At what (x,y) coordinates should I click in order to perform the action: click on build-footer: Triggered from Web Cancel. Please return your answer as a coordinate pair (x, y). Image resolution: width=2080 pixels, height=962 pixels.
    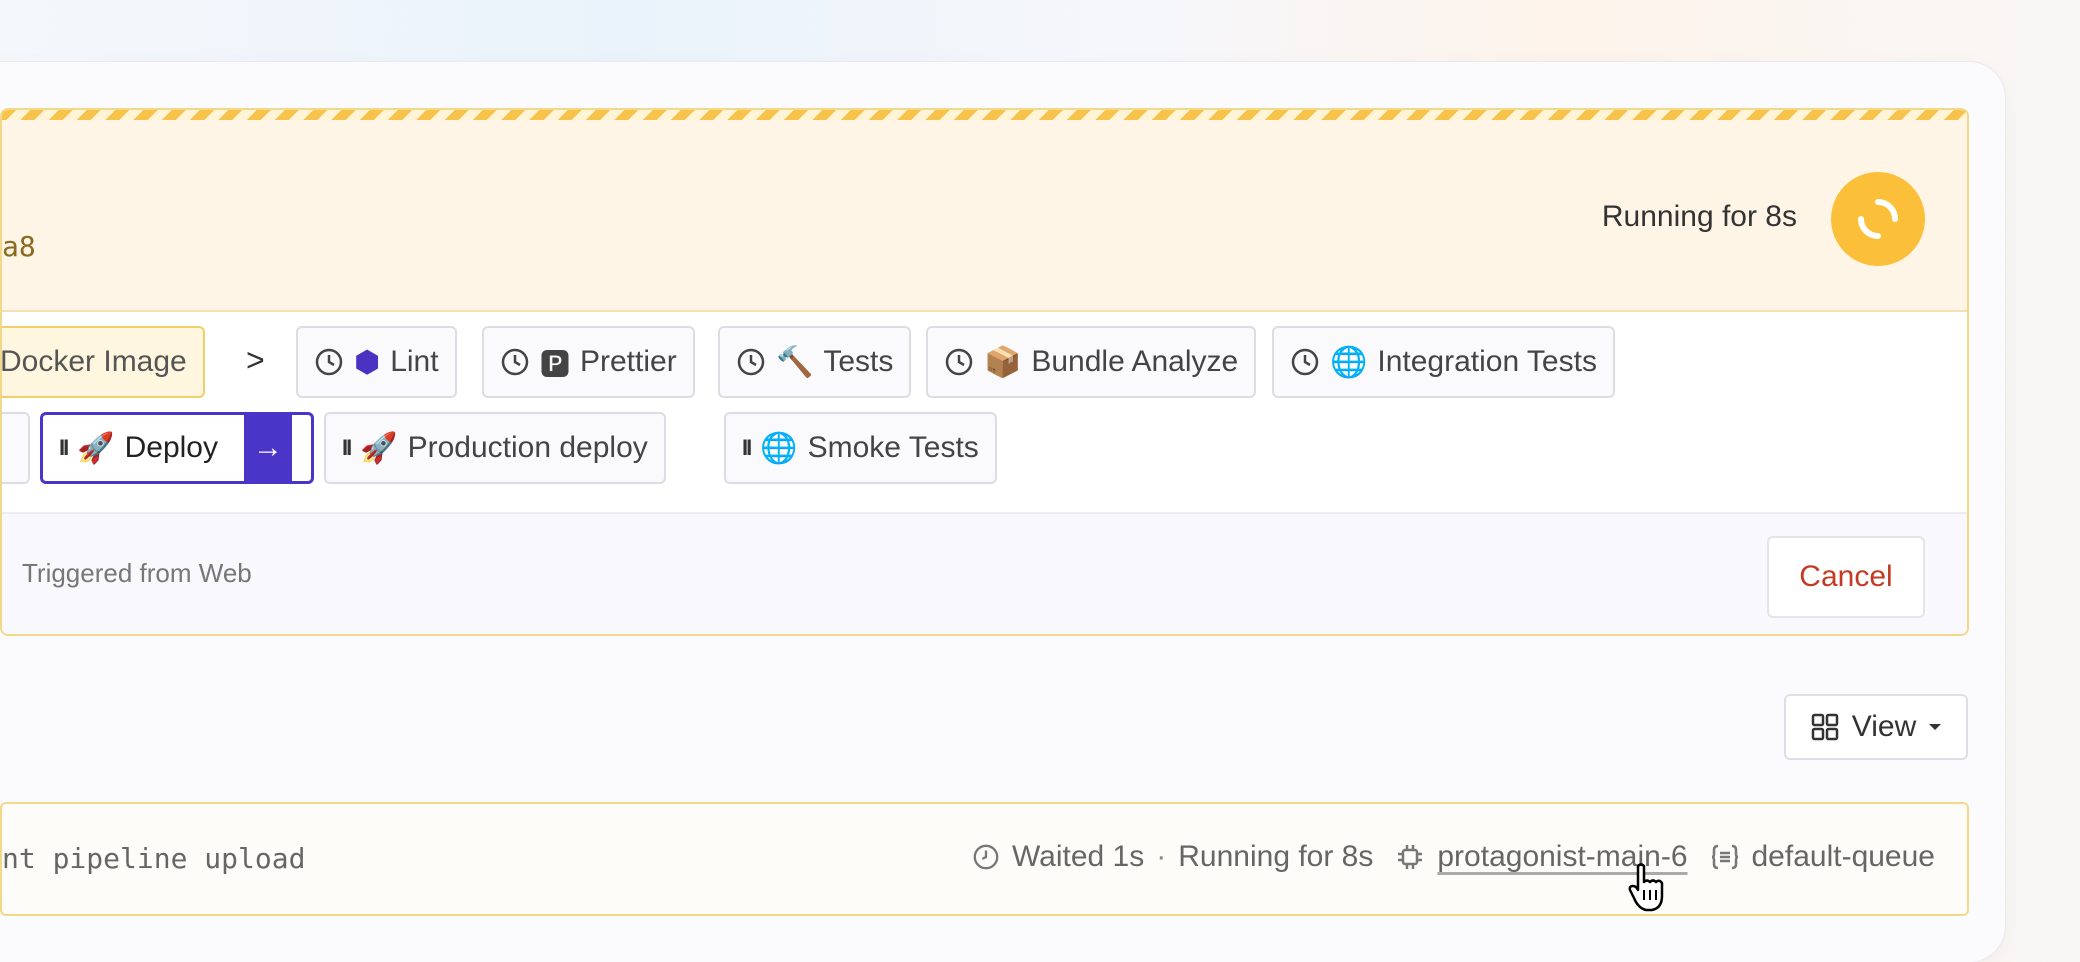
    Looking at the image, I should click on (984, 574).